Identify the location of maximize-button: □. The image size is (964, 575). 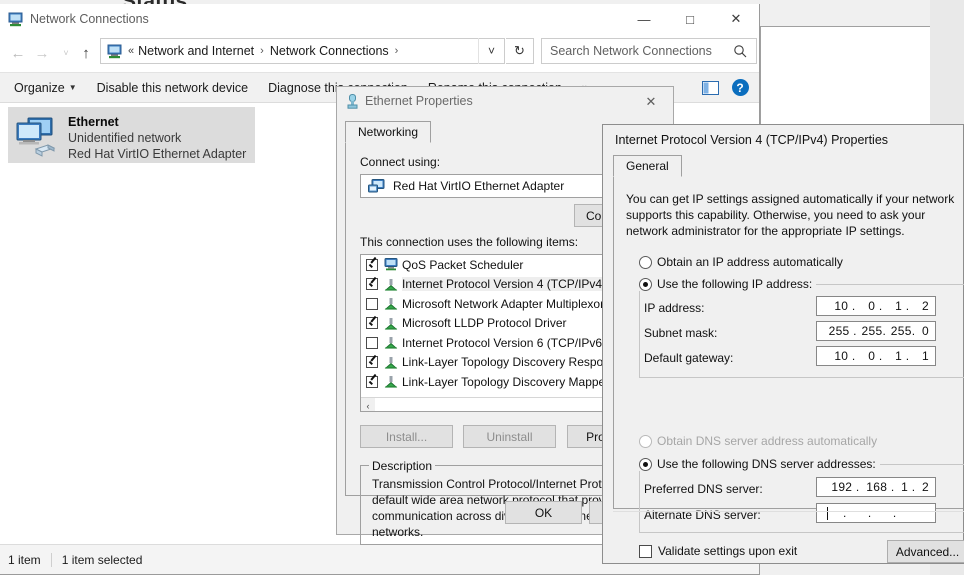
(690, 19).